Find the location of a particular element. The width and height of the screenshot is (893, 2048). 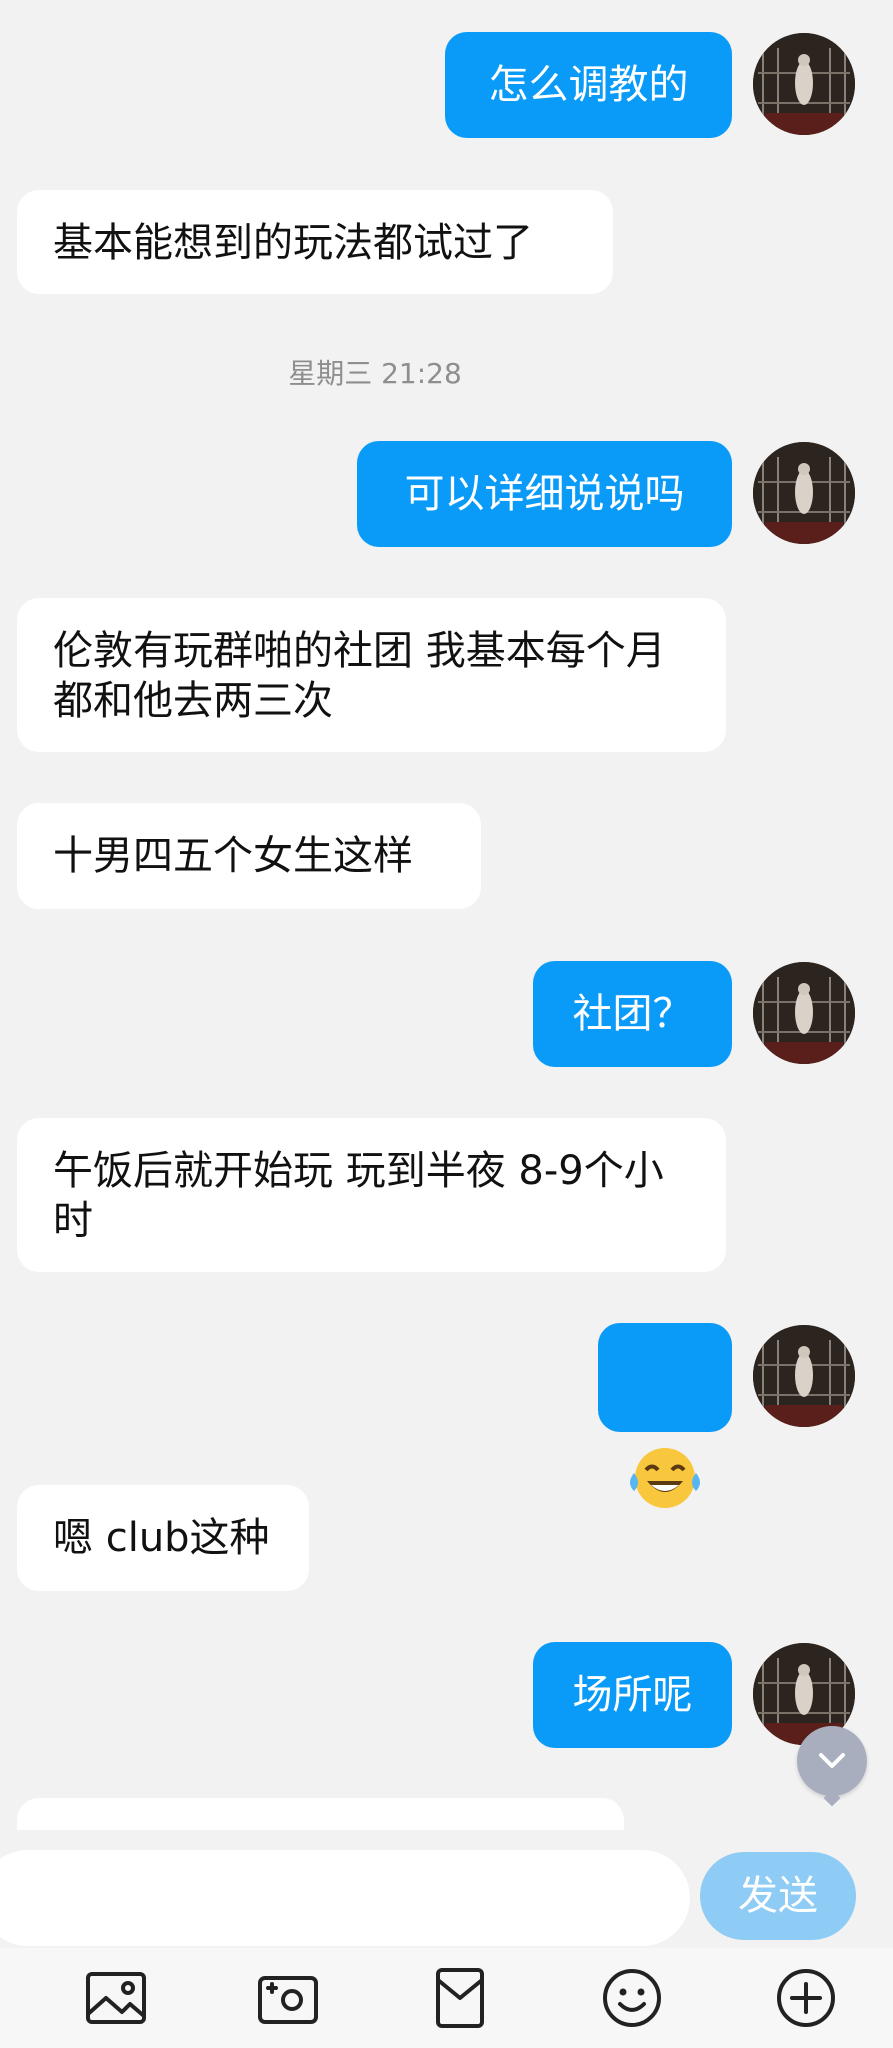

input-bar: 发送 is located at coordinates (446, 1889).